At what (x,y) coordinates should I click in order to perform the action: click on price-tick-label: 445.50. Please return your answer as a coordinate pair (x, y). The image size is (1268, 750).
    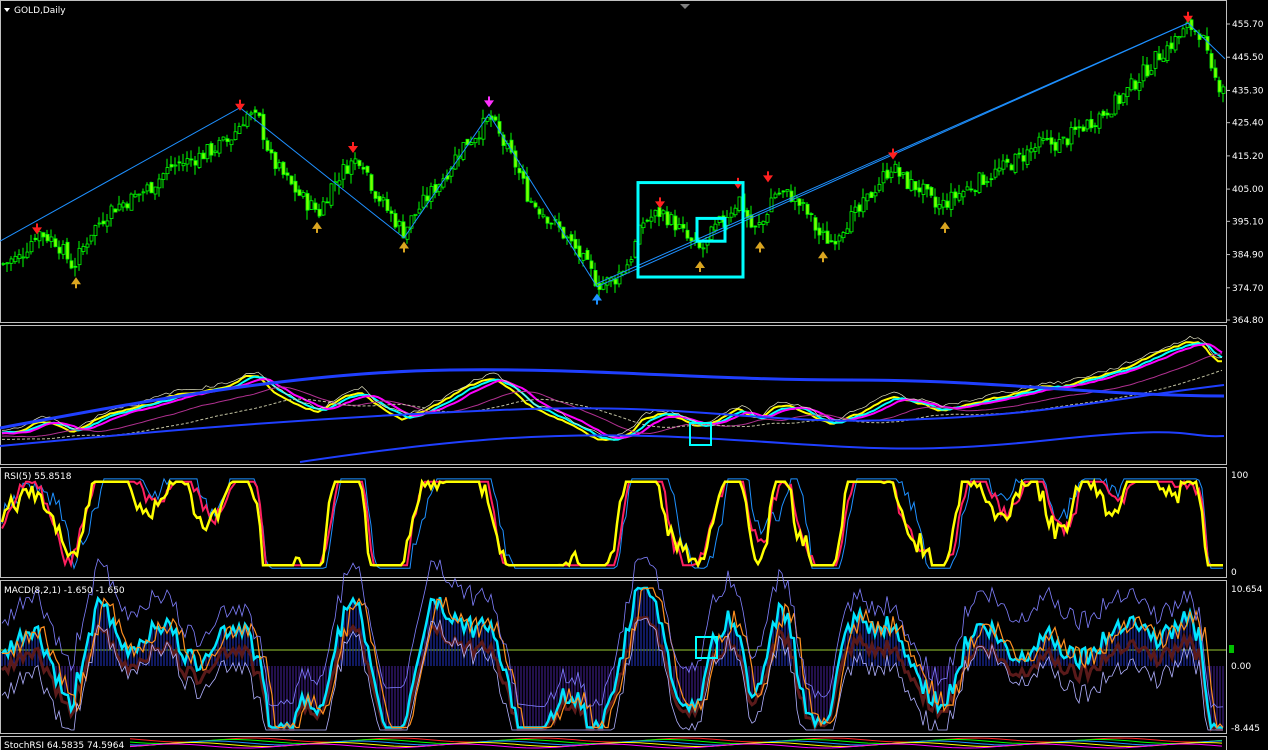
    Looking at the image, I should click on (1248, 58).